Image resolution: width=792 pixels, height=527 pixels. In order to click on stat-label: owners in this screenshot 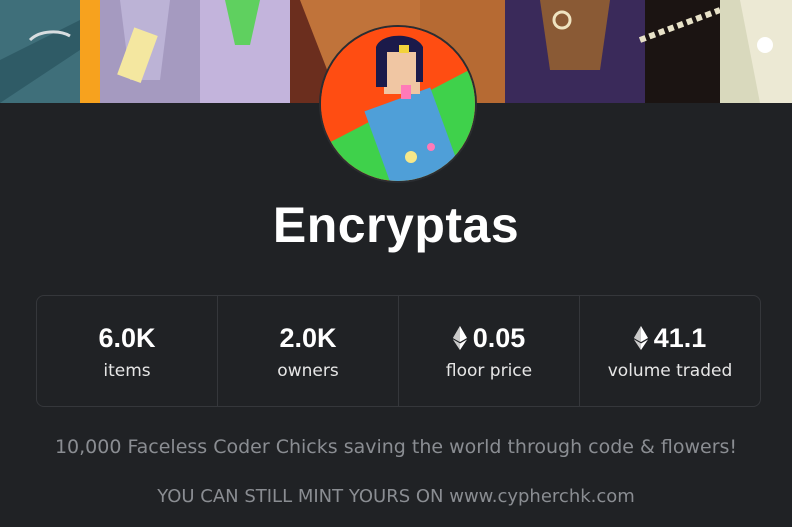, I will do `click(308, 371)`.